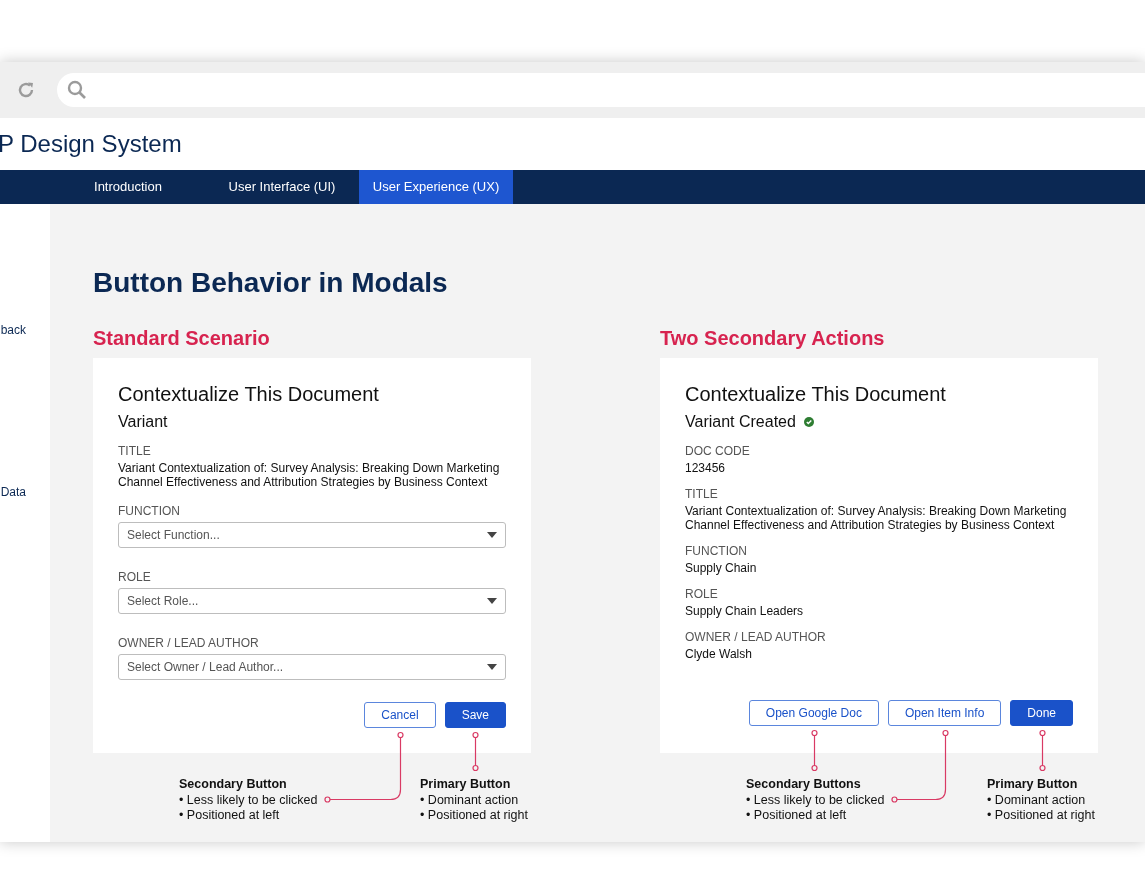 Image resolution: width=1145 pixels, height=896 pixels. I want to click on secondary-button: Open Item Info, so click(944, 713).